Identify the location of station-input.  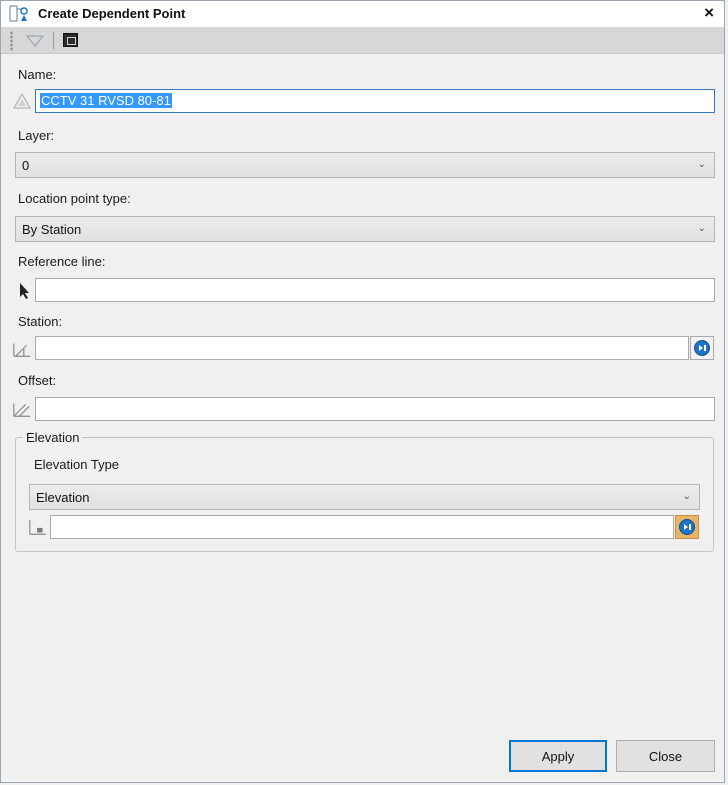
(362, 348).